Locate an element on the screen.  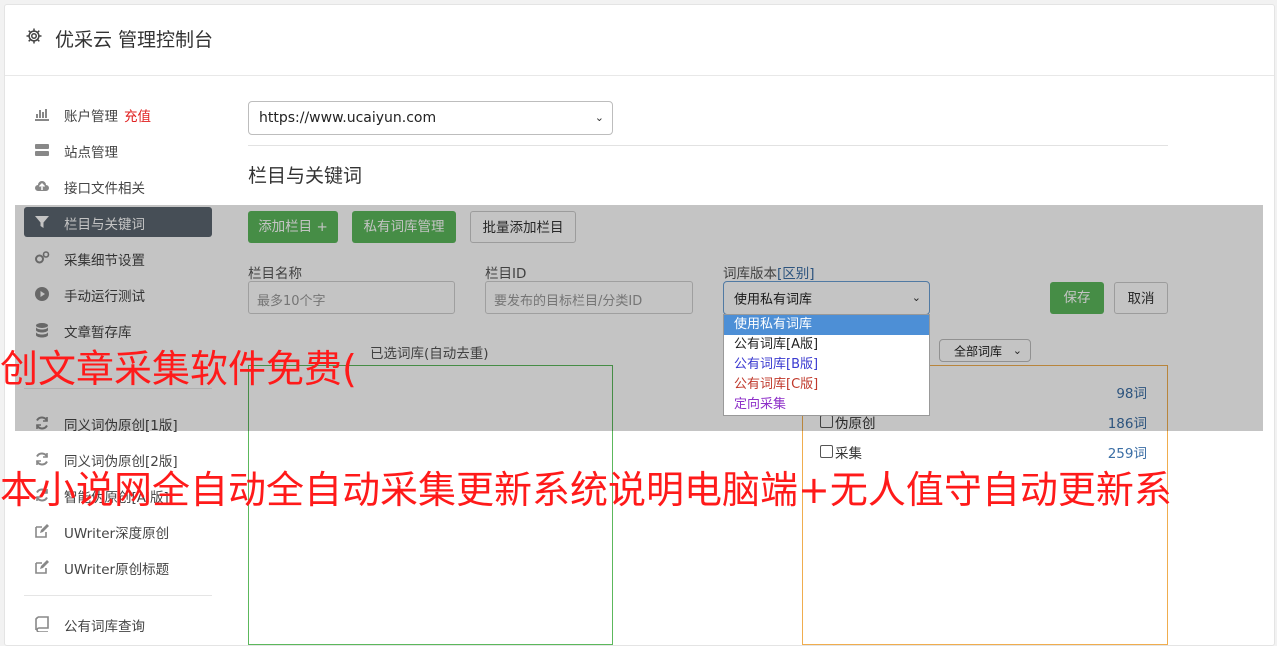
refresh-icon is located at coordinates (42, 459).